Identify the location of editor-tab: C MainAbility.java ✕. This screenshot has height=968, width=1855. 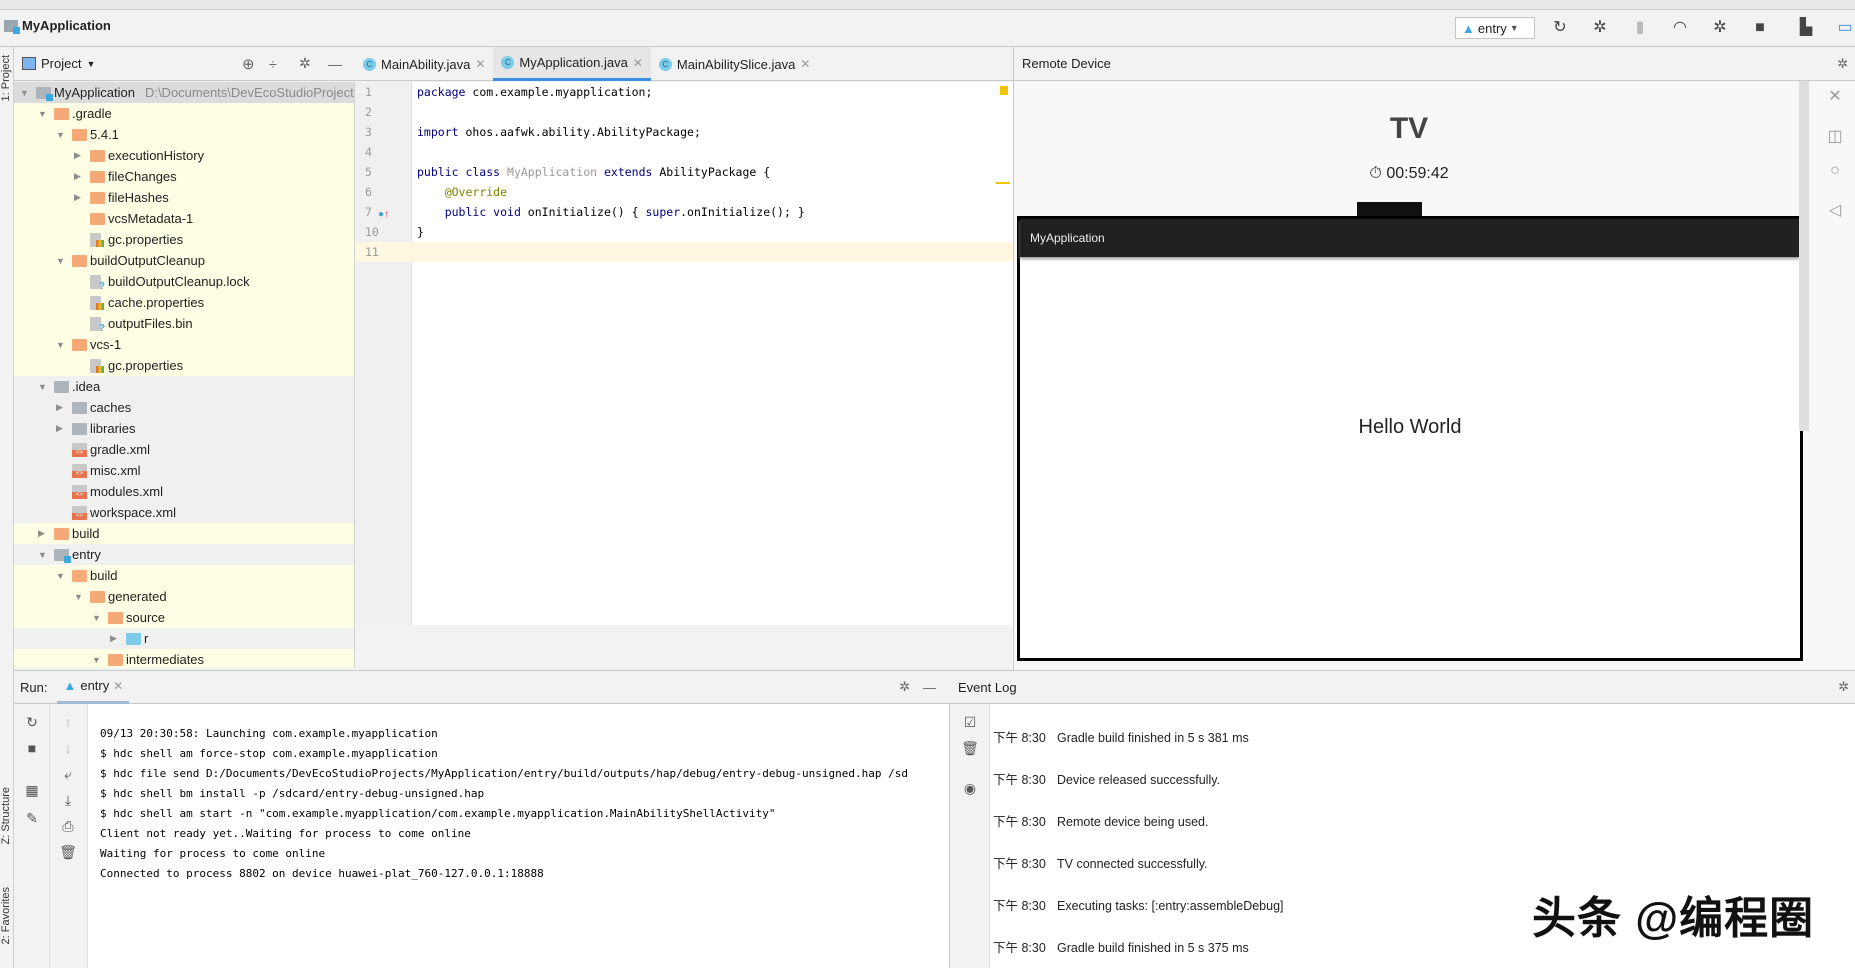
(424, 64).